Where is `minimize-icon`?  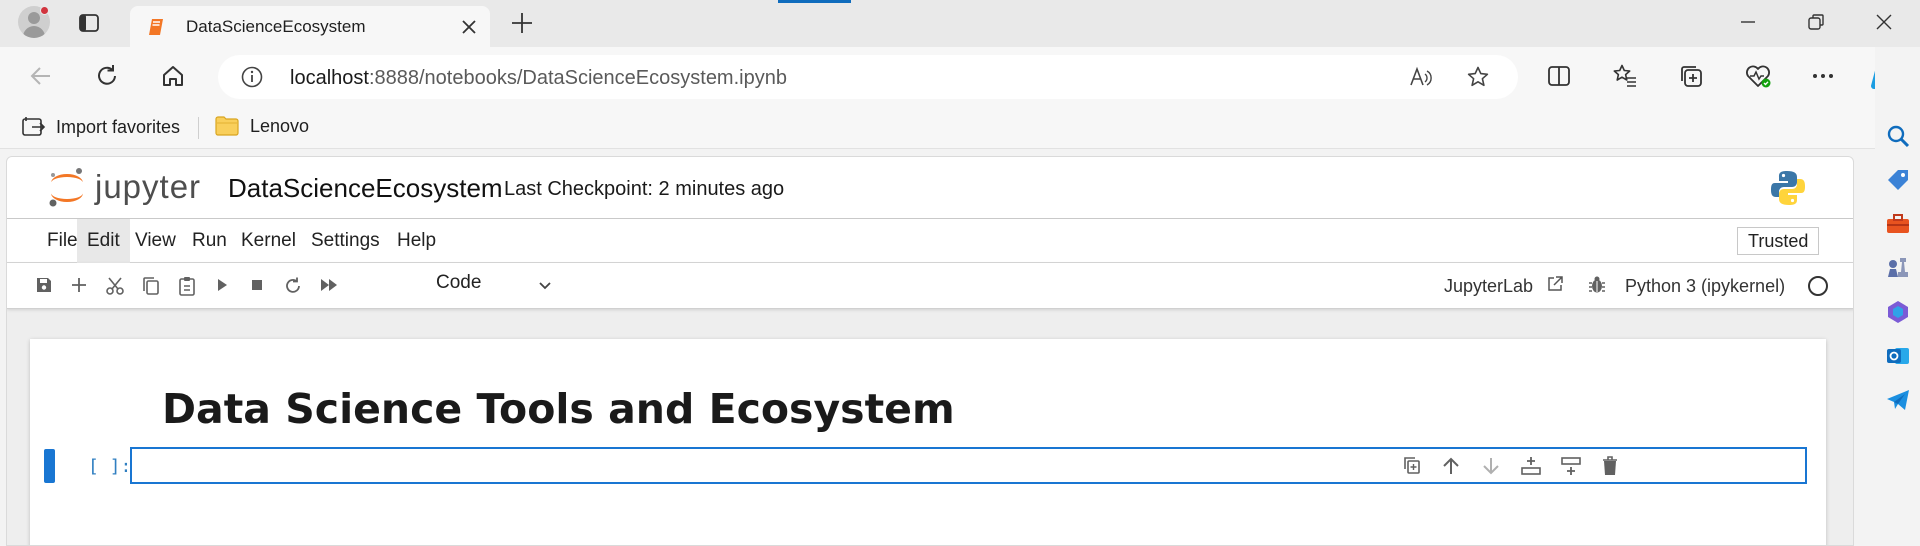 minimize-icon is located at coordinates (1748, 22).